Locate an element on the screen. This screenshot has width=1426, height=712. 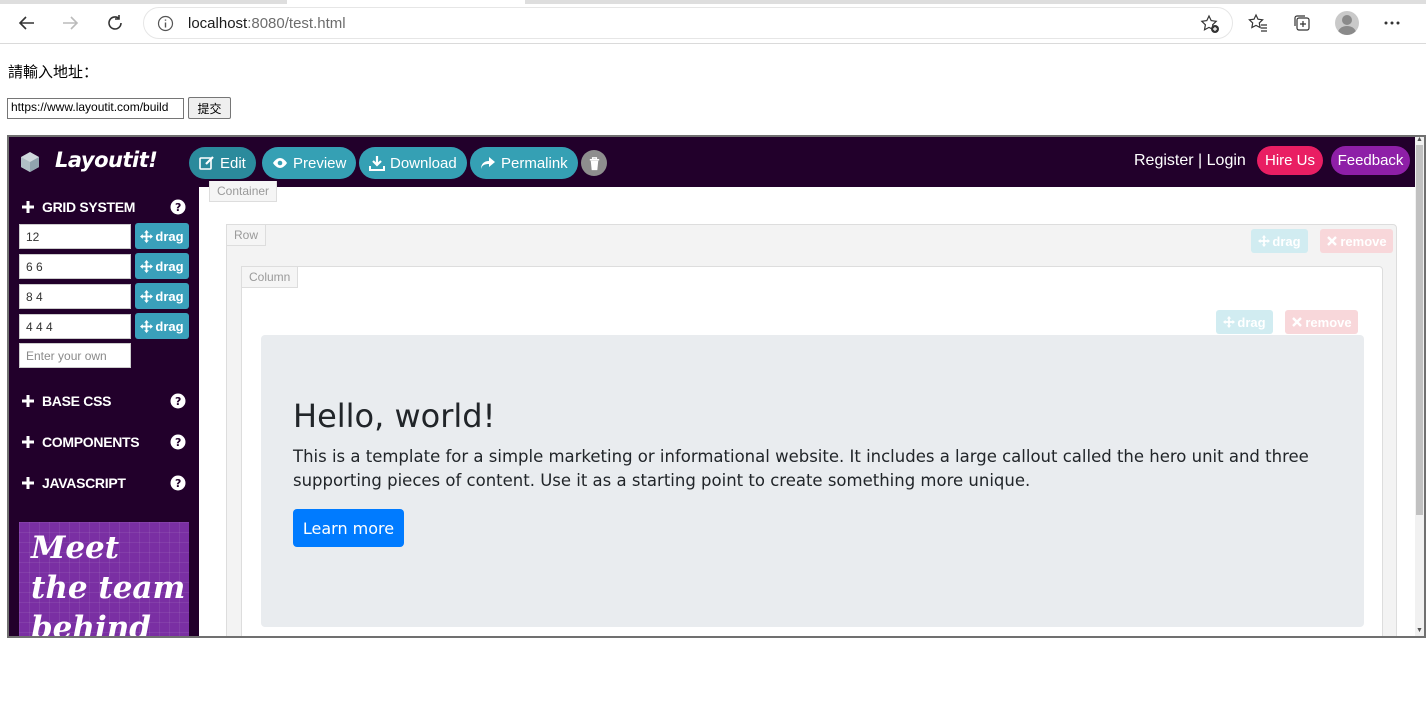
row-drag-button: drag is located at coordinates (1279, 241).